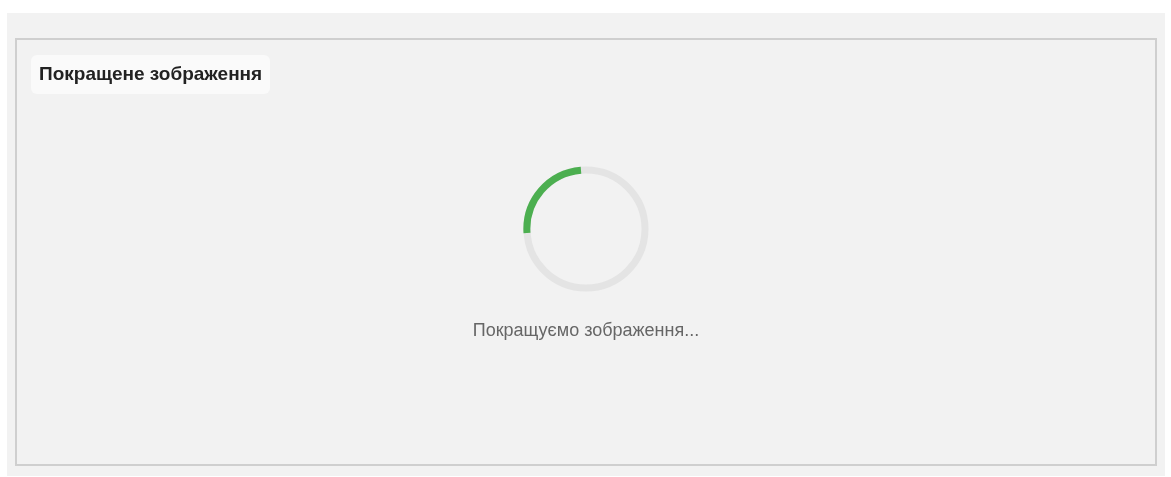 This screenshot has width=1171, height=477. Describe the element at coordinates (586, 229) in the screenshot. I see `loading-spinner-icon` at that location.